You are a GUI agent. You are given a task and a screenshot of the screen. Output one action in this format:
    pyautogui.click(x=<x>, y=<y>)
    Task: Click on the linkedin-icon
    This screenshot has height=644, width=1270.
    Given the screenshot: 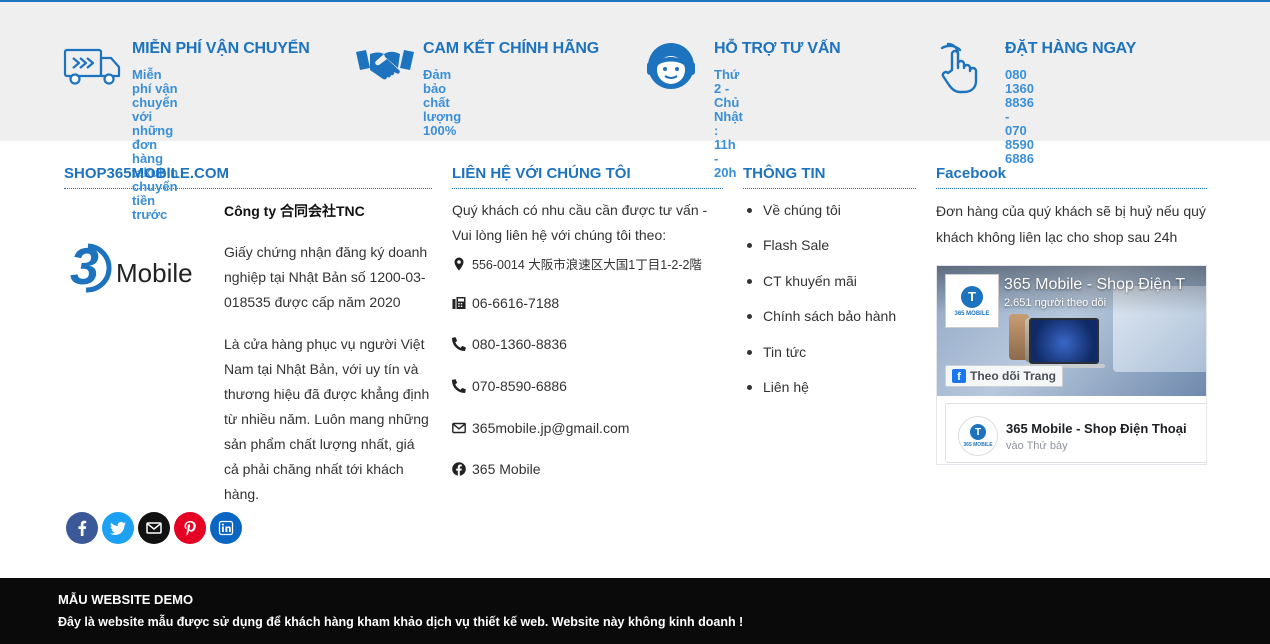 What is the action you would take?
    pyautogui.click(x=226, y=528)
    